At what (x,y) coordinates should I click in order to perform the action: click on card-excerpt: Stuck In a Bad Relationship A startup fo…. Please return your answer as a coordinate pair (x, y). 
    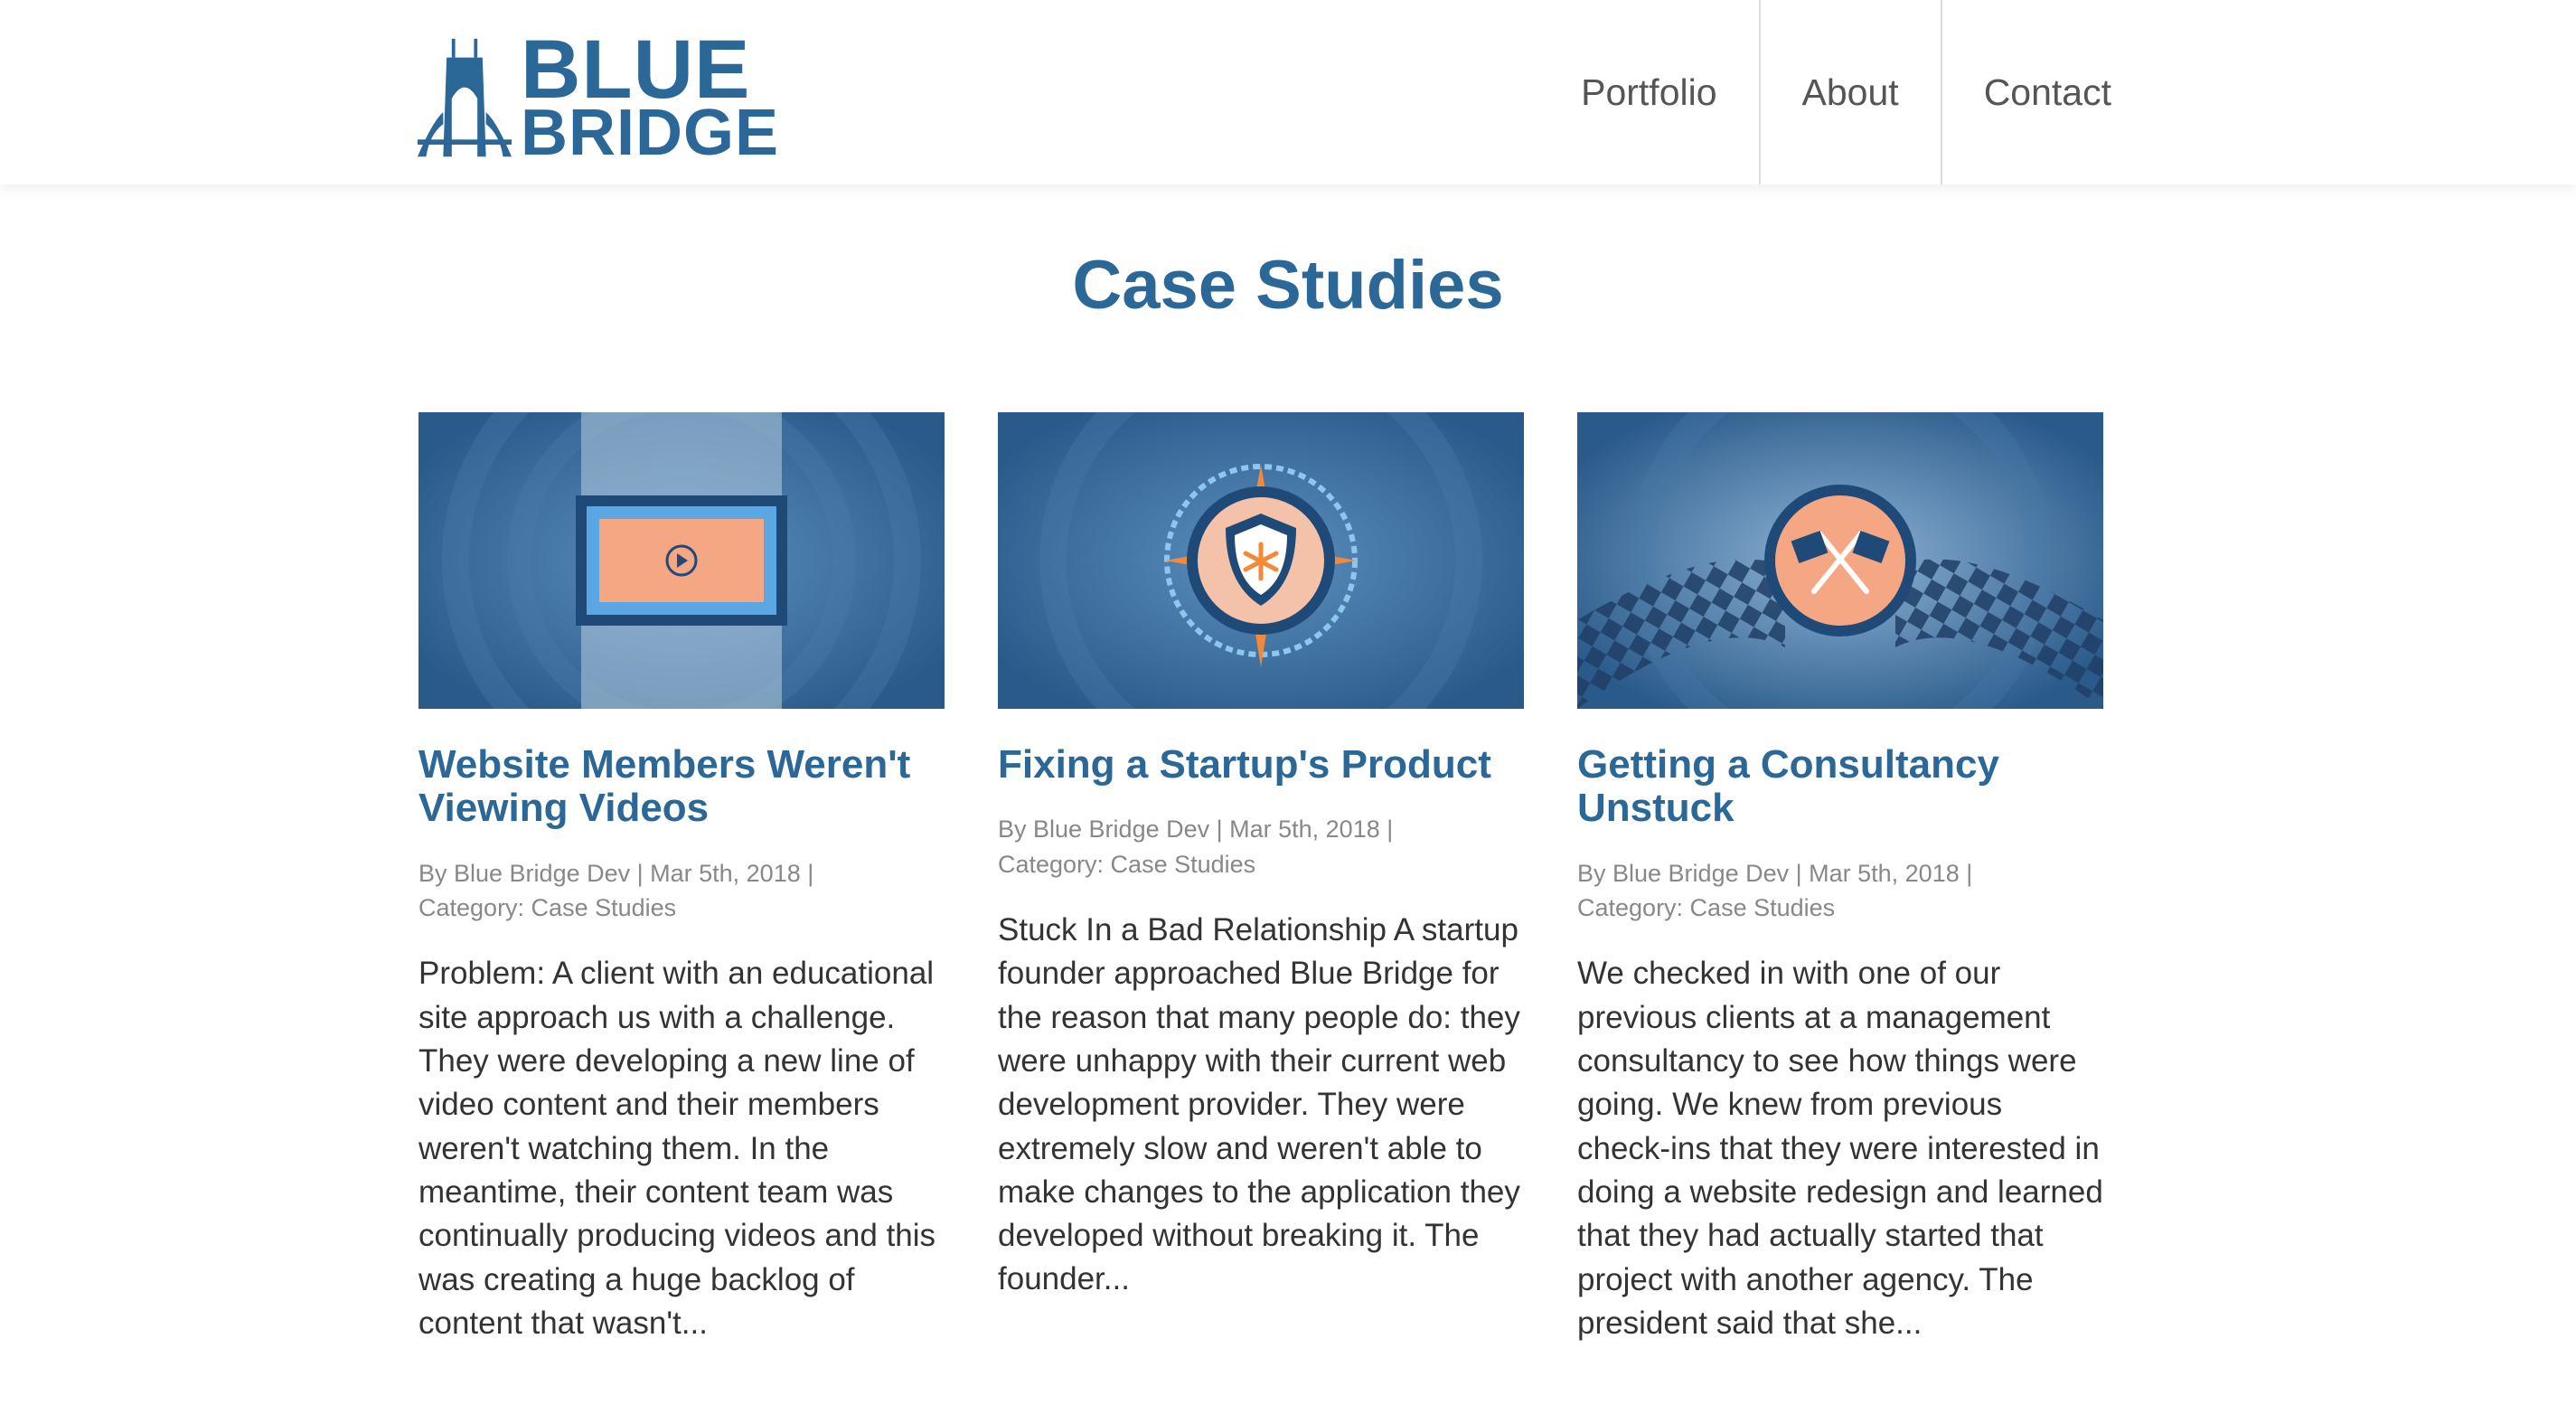
    Looking at the image, I should click on (1259, 1104).